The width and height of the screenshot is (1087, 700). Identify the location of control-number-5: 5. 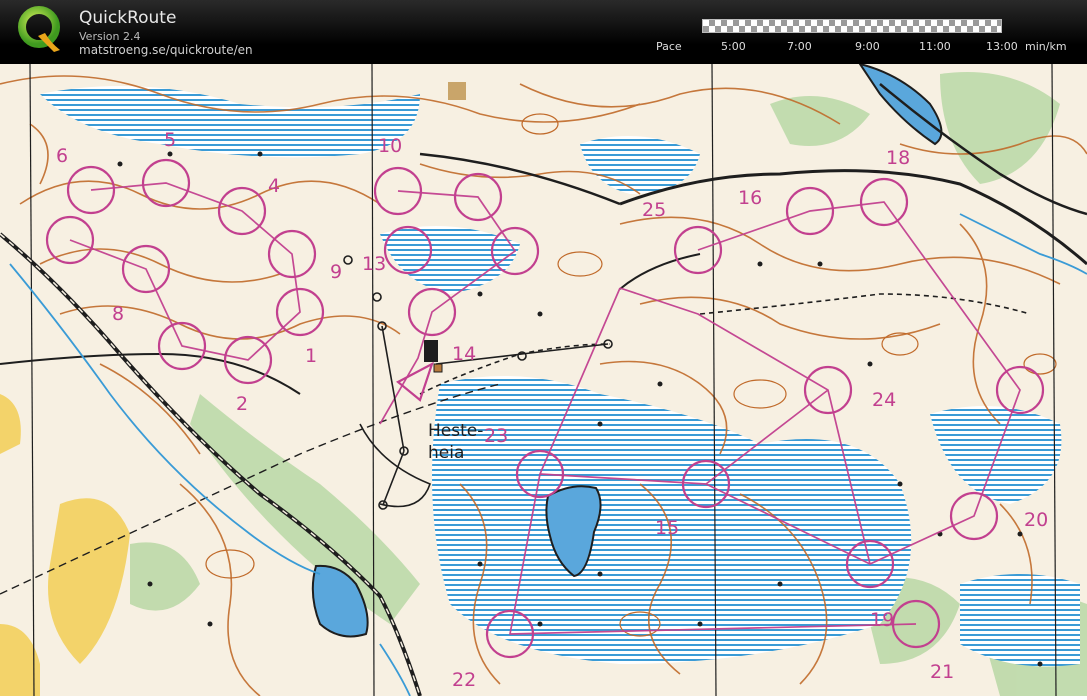
(170, 140).